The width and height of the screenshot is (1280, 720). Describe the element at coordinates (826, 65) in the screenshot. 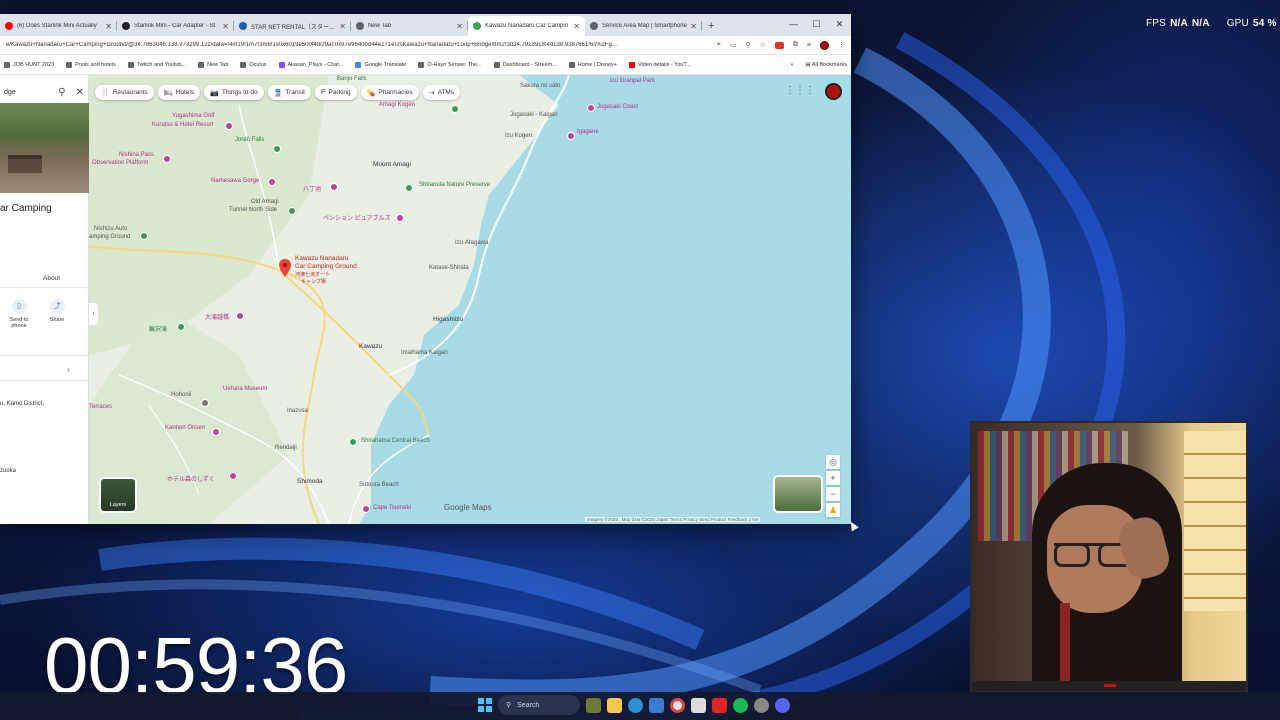

I see `all-bookmarks-button: ▤ All Bookmarks` at that location.